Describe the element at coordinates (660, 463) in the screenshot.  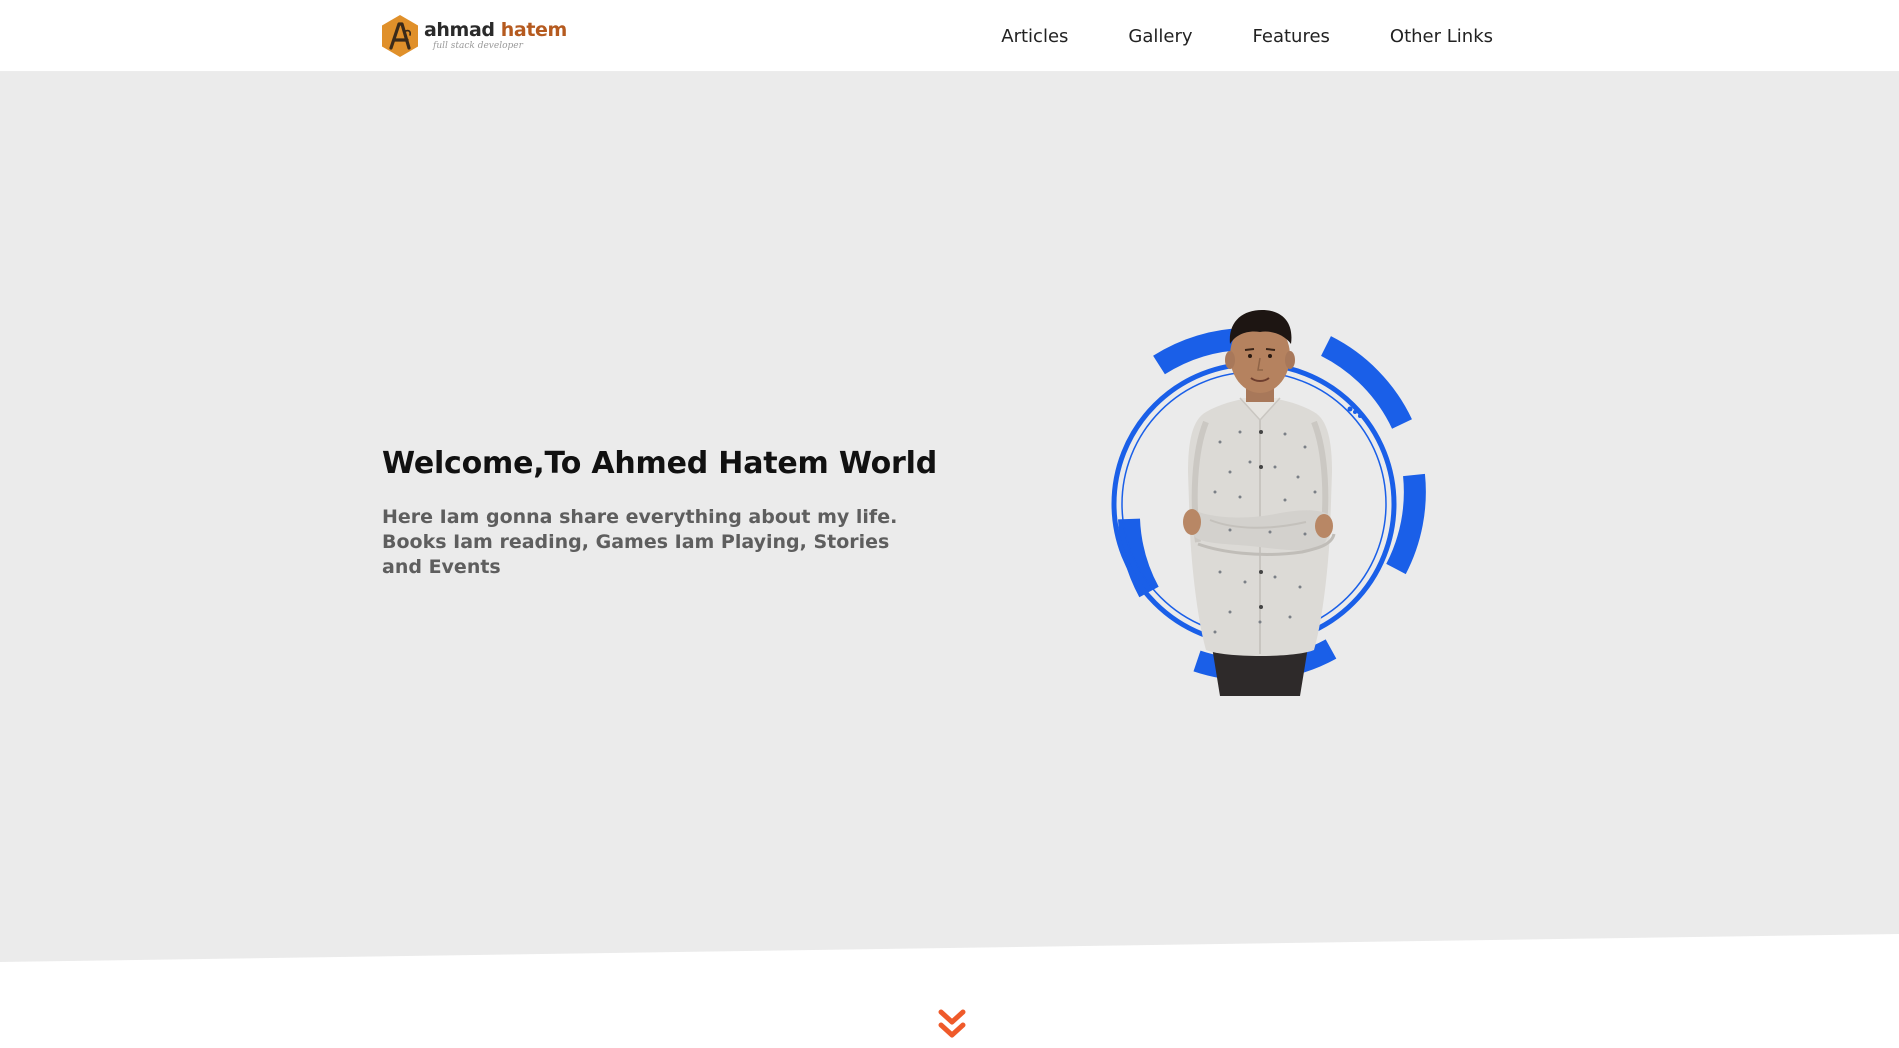
I see `hero-title: Welcome,To Ahmed Hatem World` at that location.